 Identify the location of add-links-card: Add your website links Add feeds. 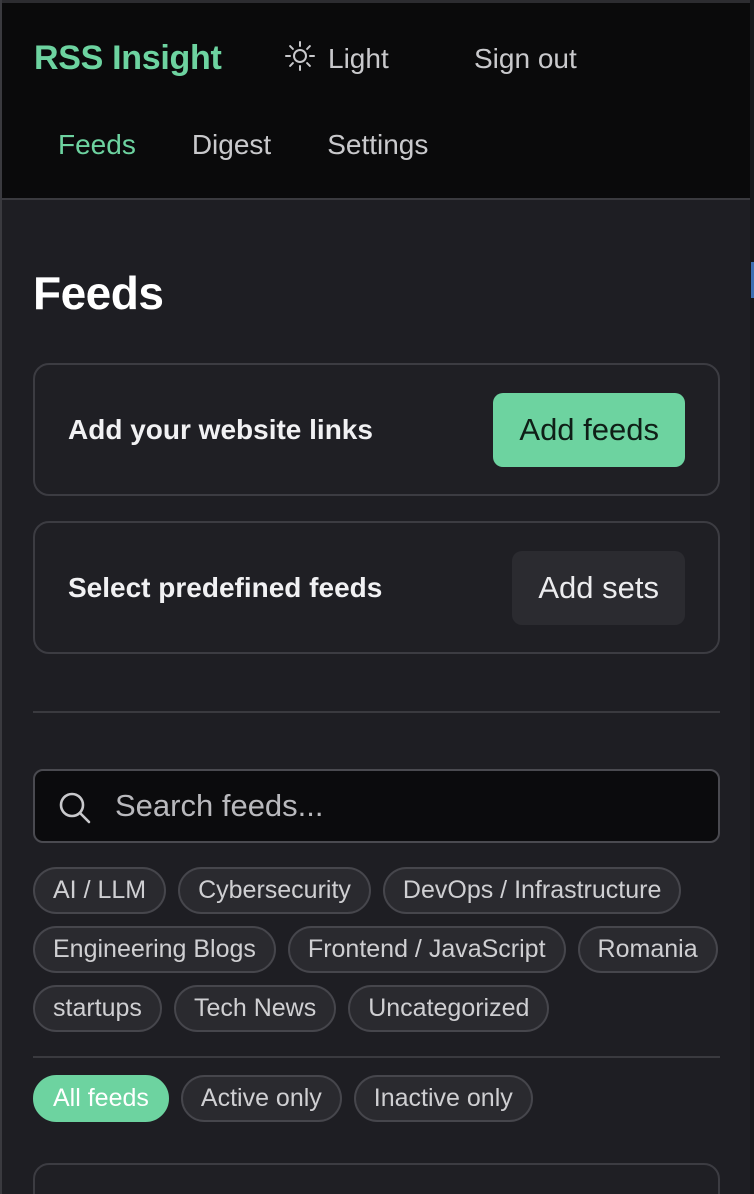
(376, 429).